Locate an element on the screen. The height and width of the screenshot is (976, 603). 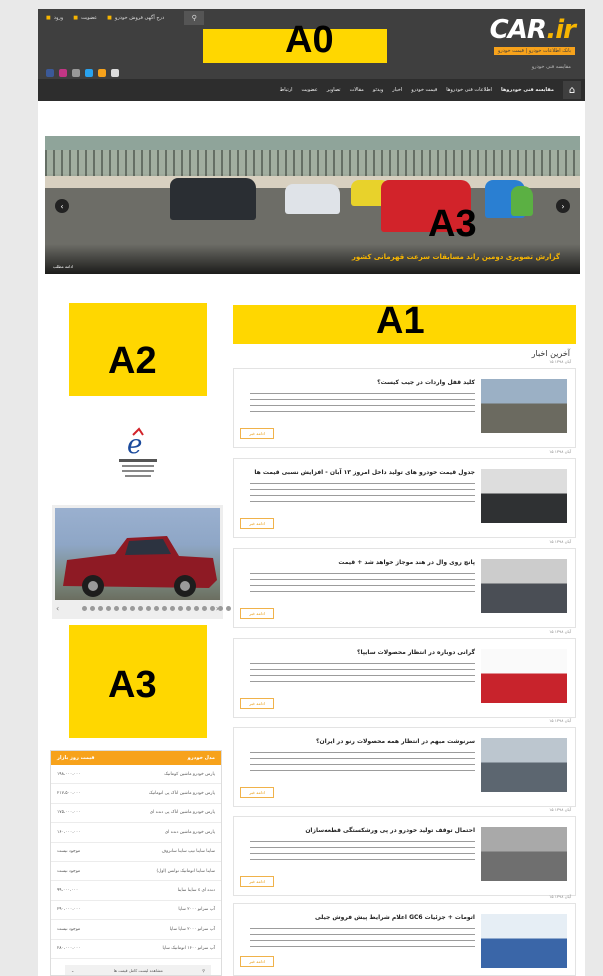
price-value: ۱۹۸،۰۰۰،۰۰۰ is located at coordinates (69, 774).